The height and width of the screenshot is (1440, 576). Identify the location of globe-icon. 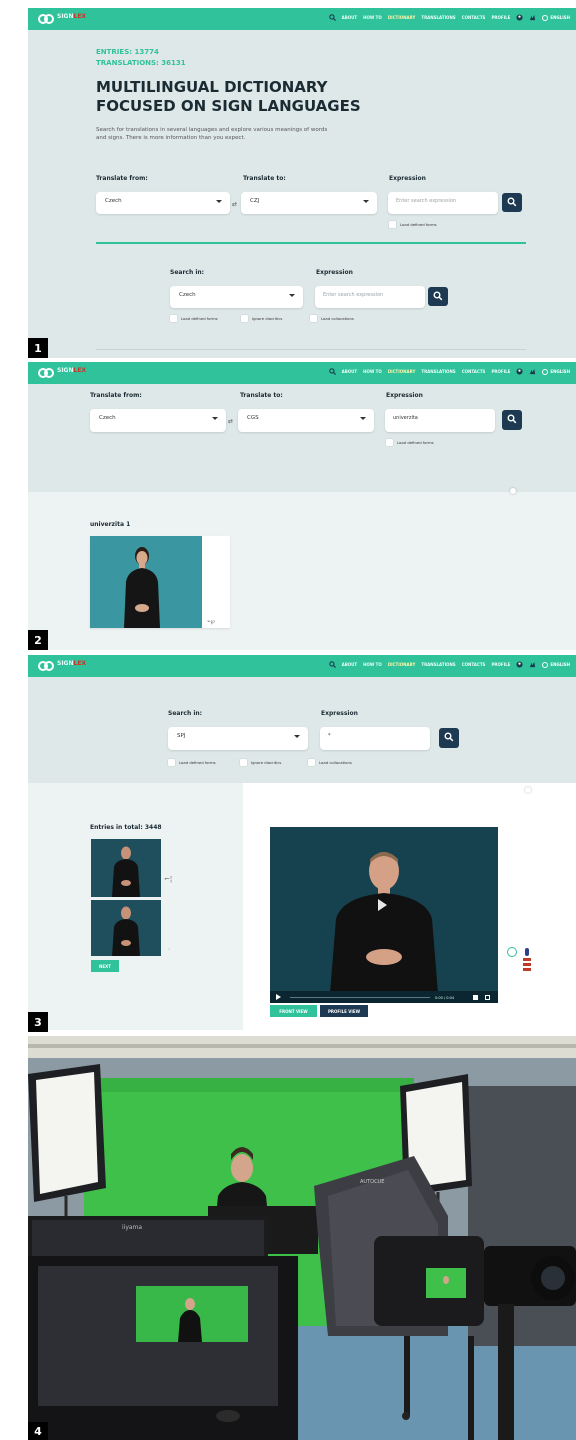
(545, 371).